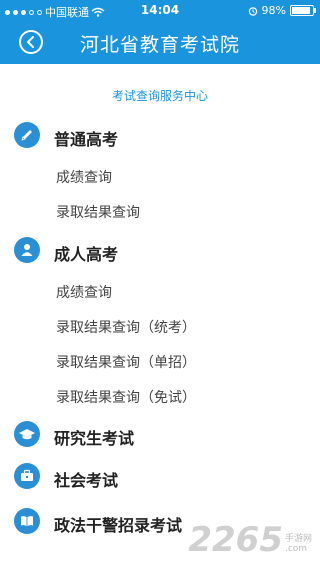 The width and height of the screenshot is (320, 568). Describe the element at coordinates (98, 212) in the screenshot. I see `sub-item-gaokao-admission: 录取结果查询` at that location.